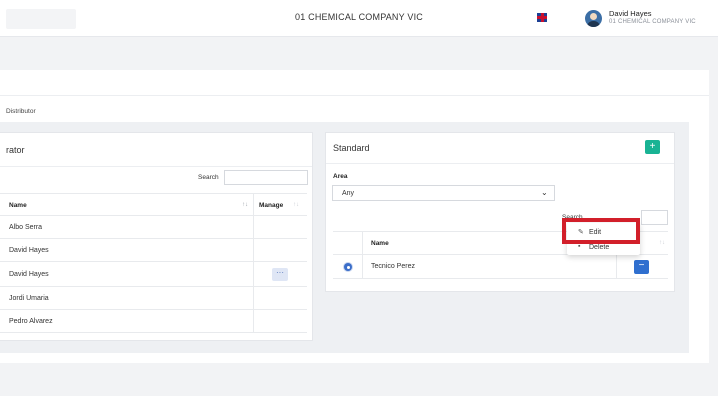 This screenshot has height=396, width=718. I want to click on manage-button: ···, so click(280, 274).